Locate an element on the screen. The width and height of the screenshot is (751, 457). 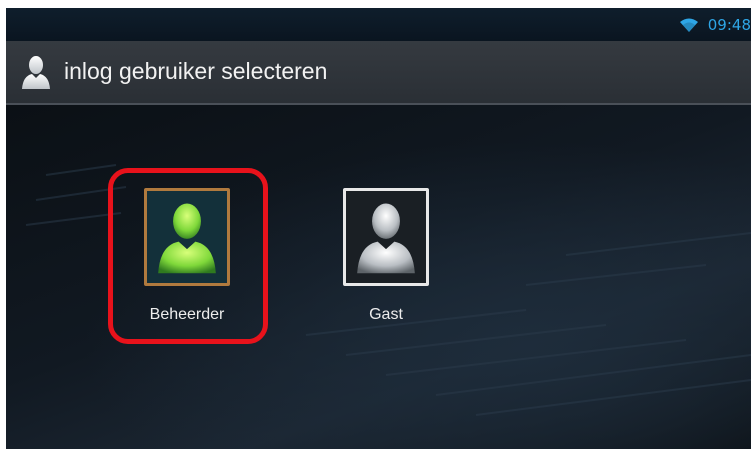
user-tile-beheerder: Beheerder is located at coordinates (182, 263).